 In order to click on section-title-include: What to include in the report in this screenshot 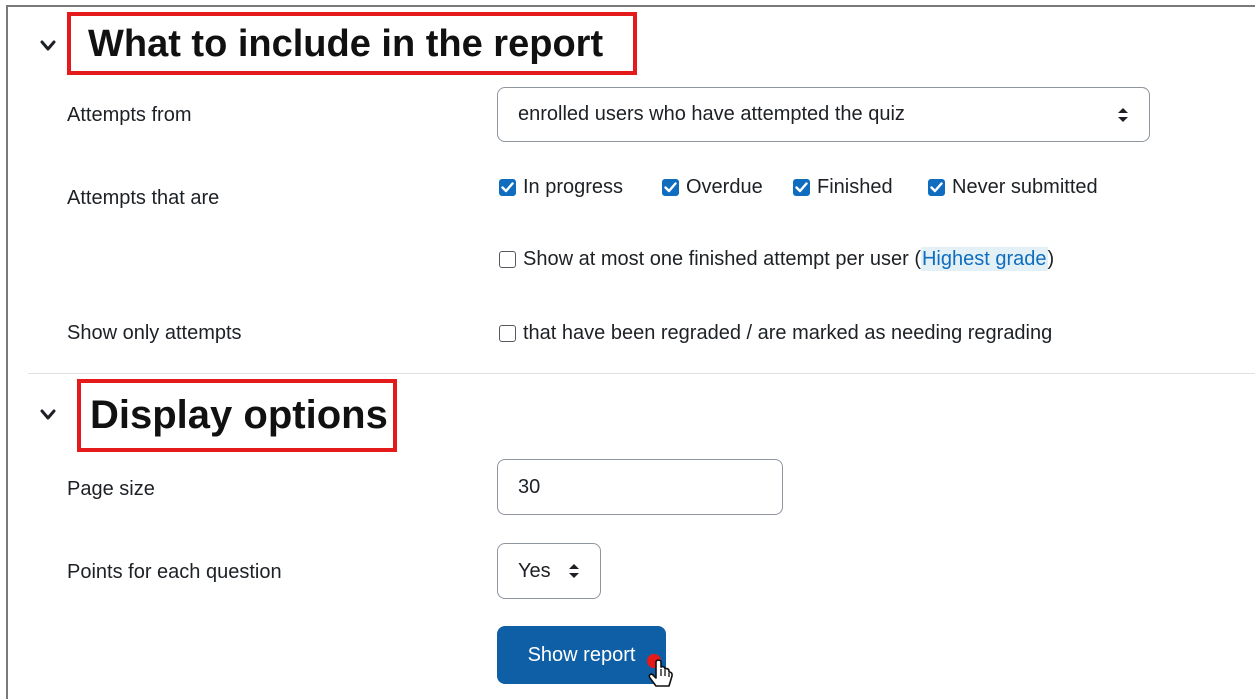, I will do `click(345, 44)`.